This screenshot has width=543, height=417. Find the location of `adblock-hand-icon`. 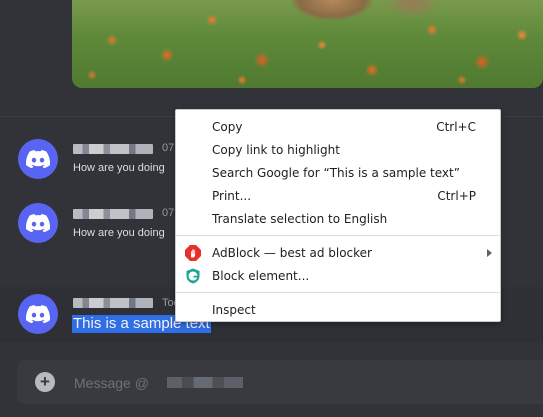

adblock-hand-icon is located at coordinates (193, 253).